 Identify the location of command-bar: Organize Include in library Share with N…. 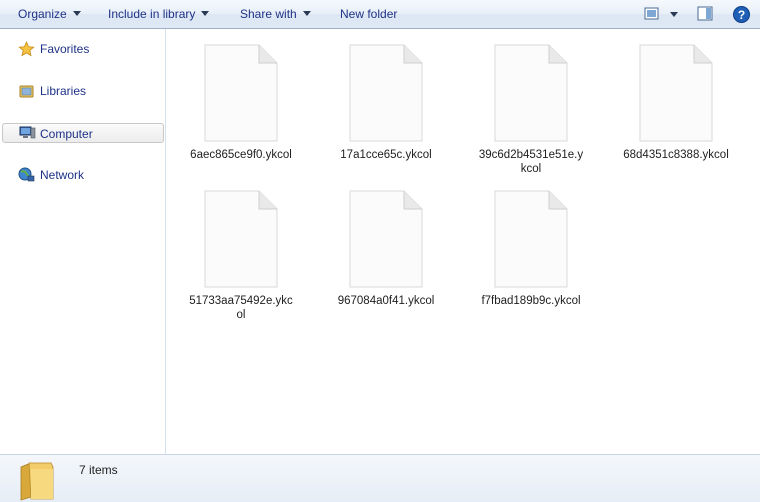
(380, 14).